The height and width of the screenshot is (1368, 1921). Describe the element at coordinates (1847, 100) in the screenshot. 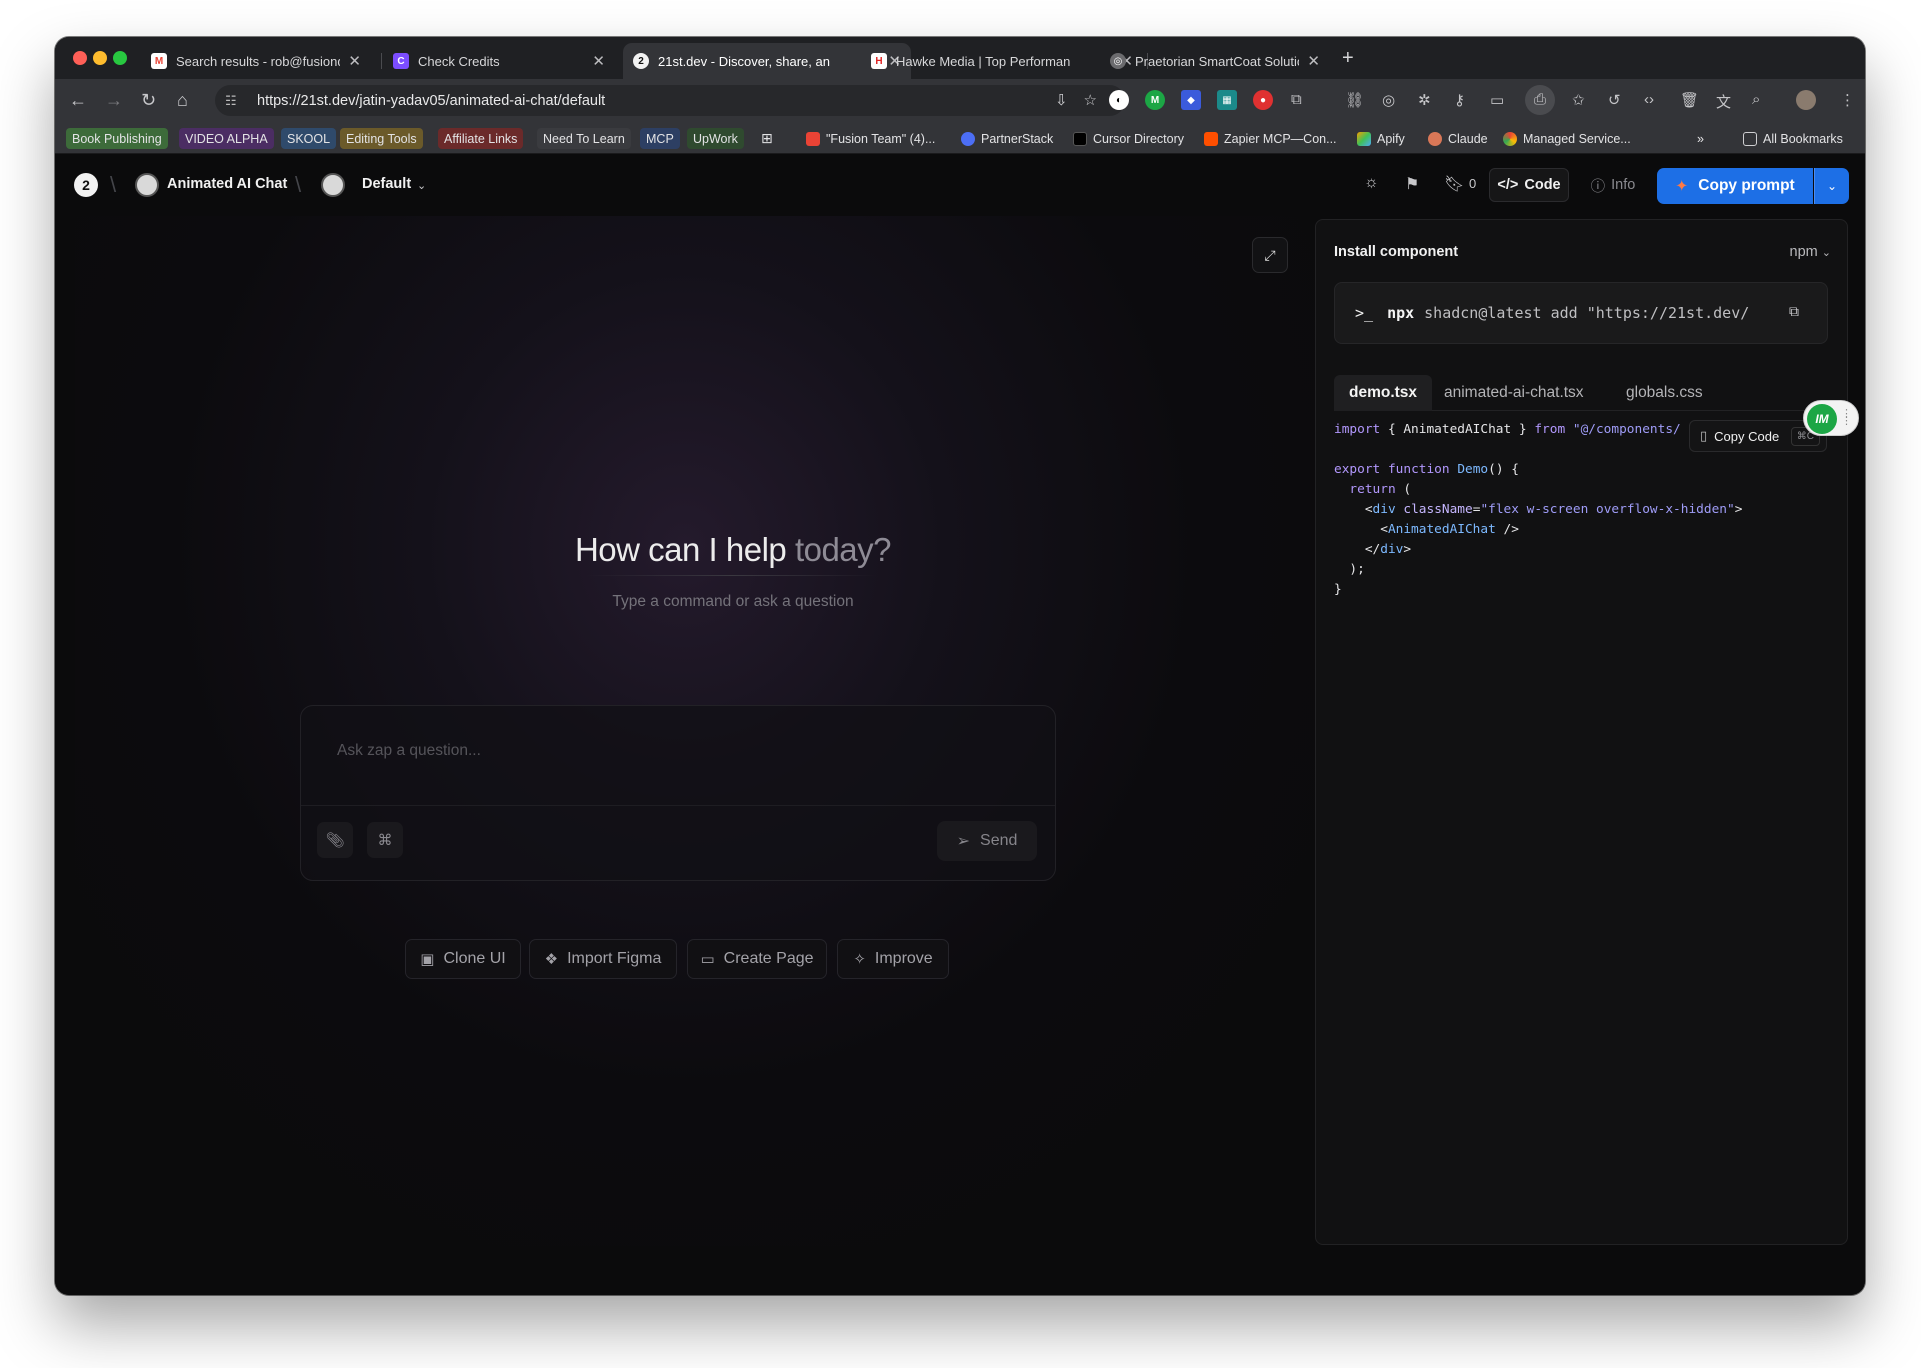

I see `menu-icon: ⋮` at that location.